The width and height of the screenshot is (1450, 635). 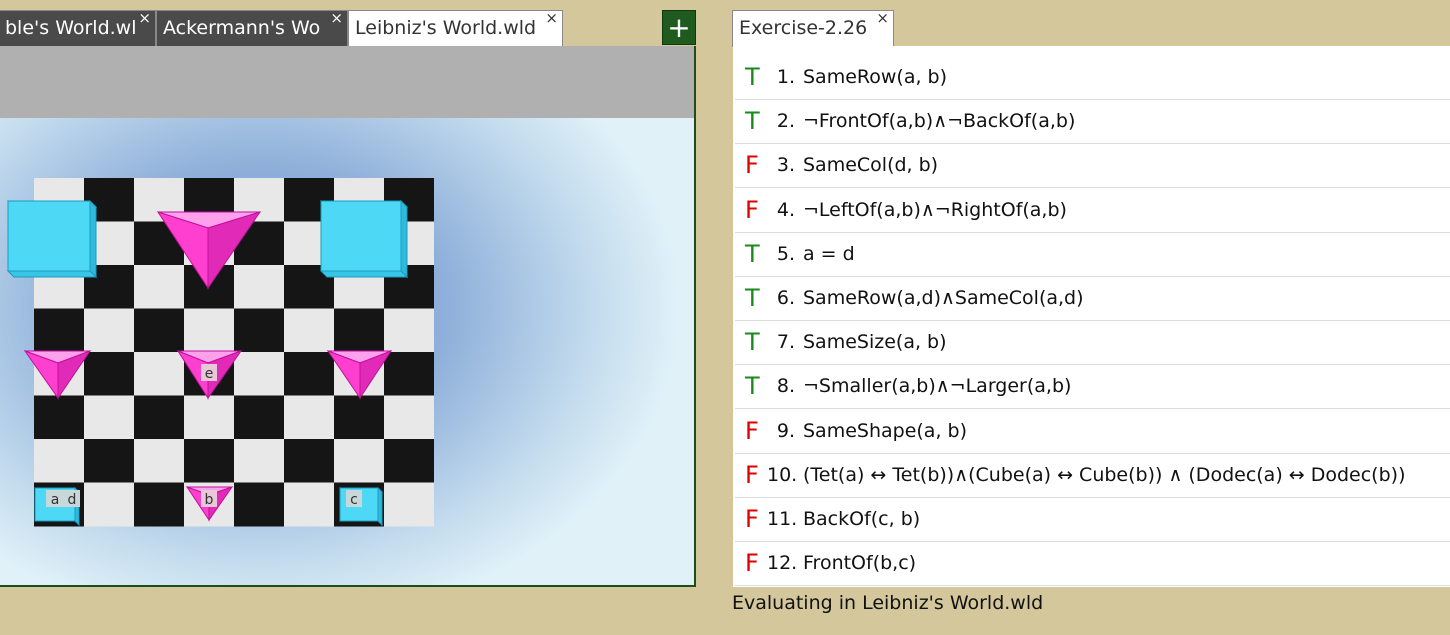 What do you see at coordinates (1092, 255) in the screenshot?
I see `sentence-row: T 5. a = d` at bounding box center [1092, 255].